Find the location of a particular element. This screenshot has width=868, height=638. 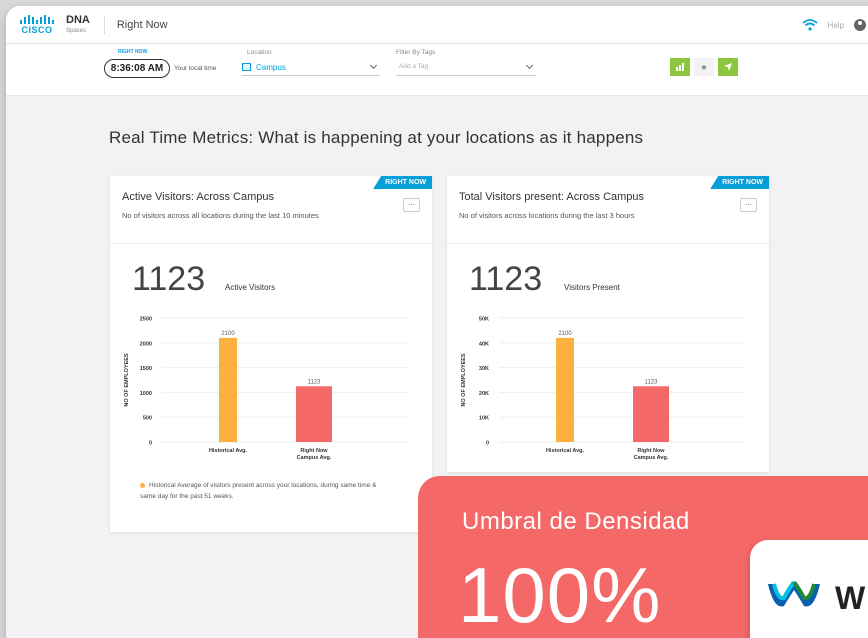

right-now-badge: RIGHT NOW is located at coordinates (133, 52).